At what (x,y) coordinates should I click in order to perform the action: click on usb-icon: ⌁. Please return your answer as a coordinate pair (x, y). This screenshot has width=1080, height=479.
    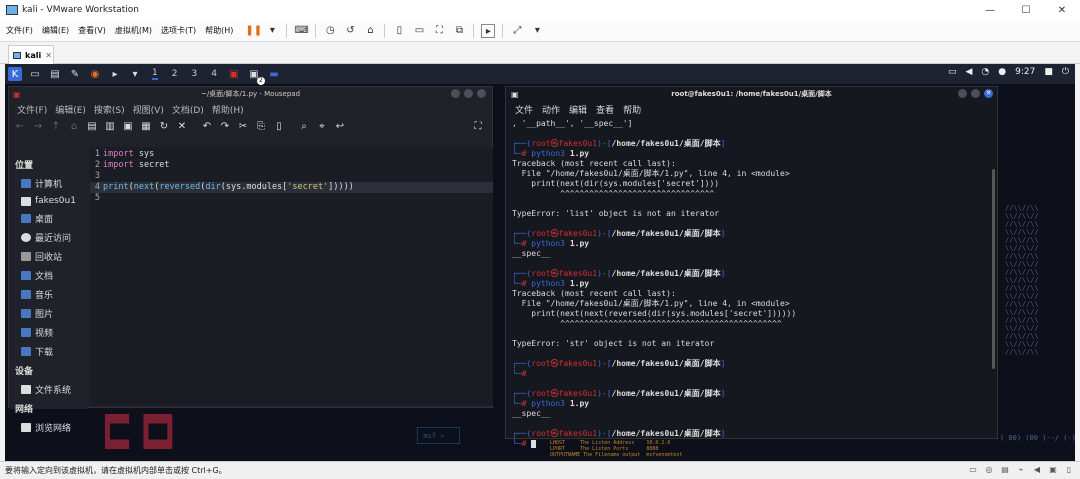
    Looking at the image, I should click on (1021, 470).